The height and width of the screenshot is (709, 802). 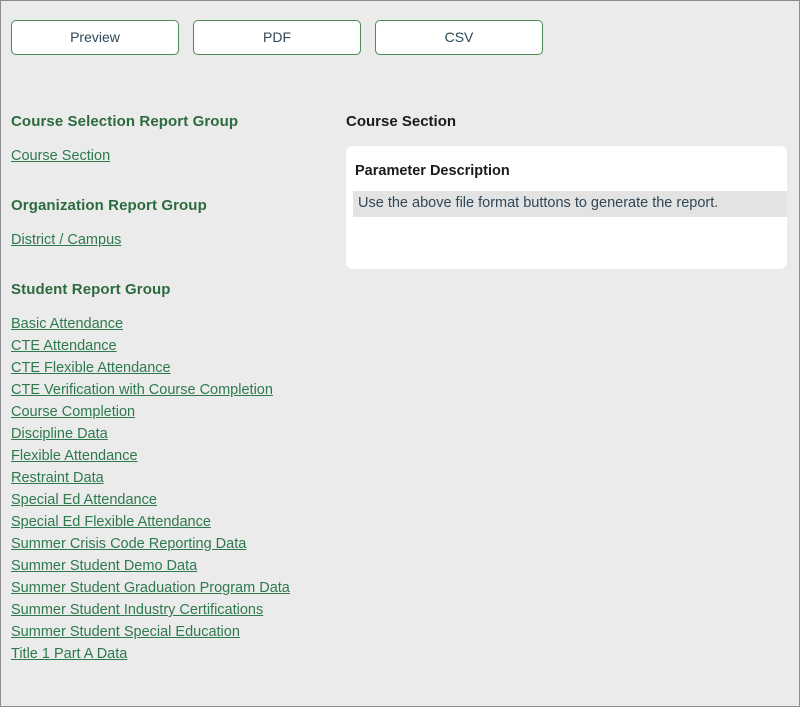 I want to click on report-link-restraint-data: Restraint Data, so click(x=173, y=478).